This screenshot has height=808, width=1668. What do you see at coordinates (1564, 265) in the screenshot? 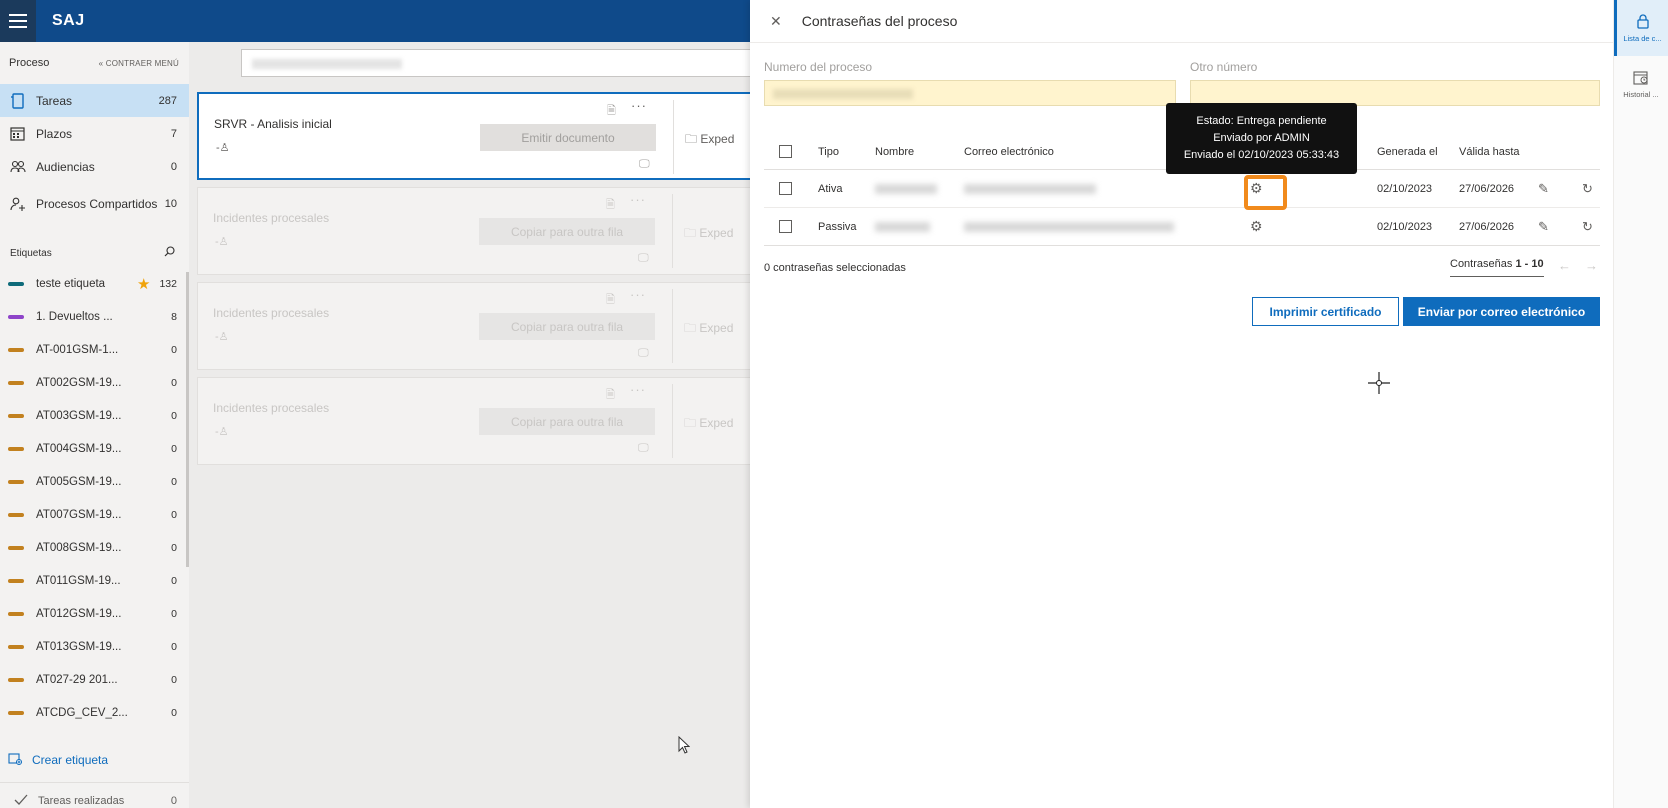
I see `prev-page-icon: ←` at bounding box center [1564, 265].